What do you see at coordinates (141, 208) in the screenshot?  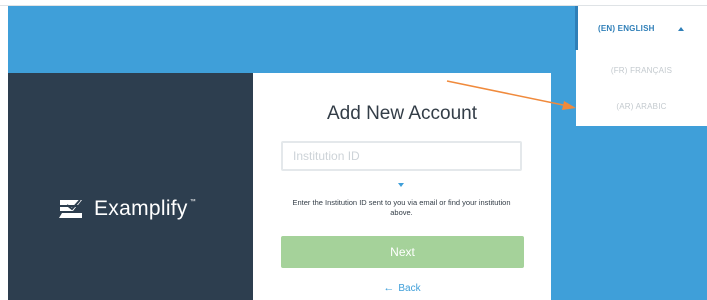 I see `brand-name: Examplify` at bounding box center [141, 208].